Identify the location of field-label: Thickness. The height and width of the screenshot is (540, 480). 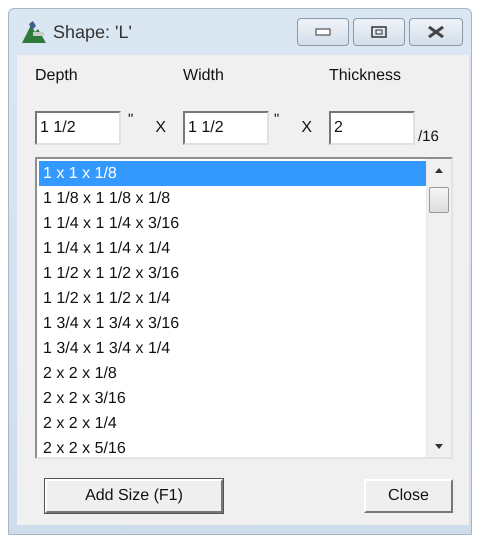
(365, 76).